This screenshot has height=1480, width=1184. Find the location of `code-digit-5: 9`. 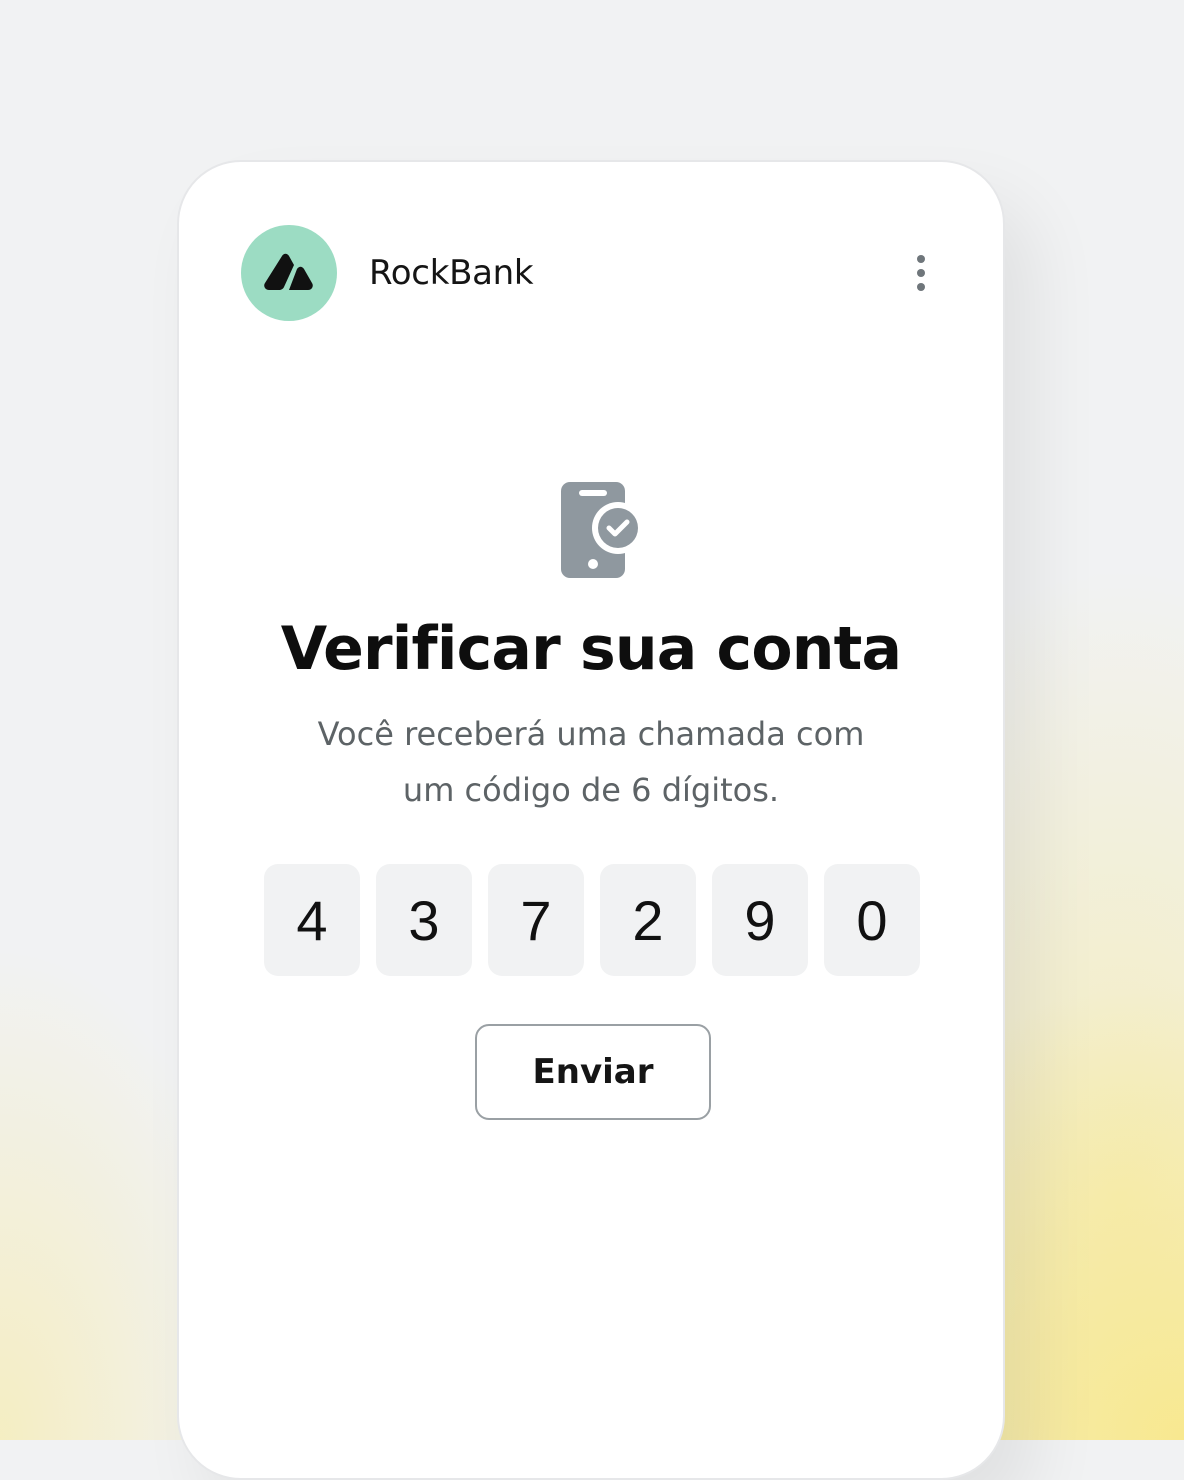

code-digit-5: 9 is located at coordinates (760, 920).